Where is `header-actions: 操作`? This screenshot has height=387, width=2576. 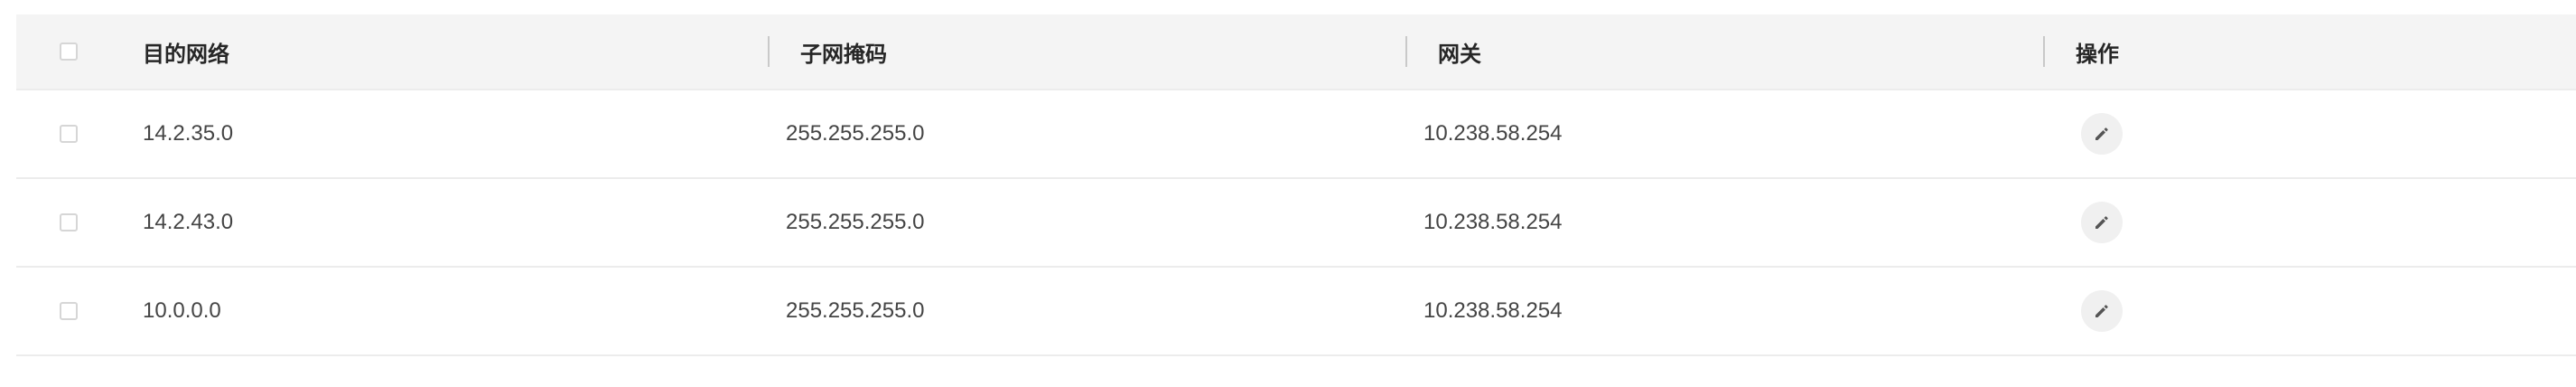 header-actions: 操作 is located at coordinates (2097, 54).